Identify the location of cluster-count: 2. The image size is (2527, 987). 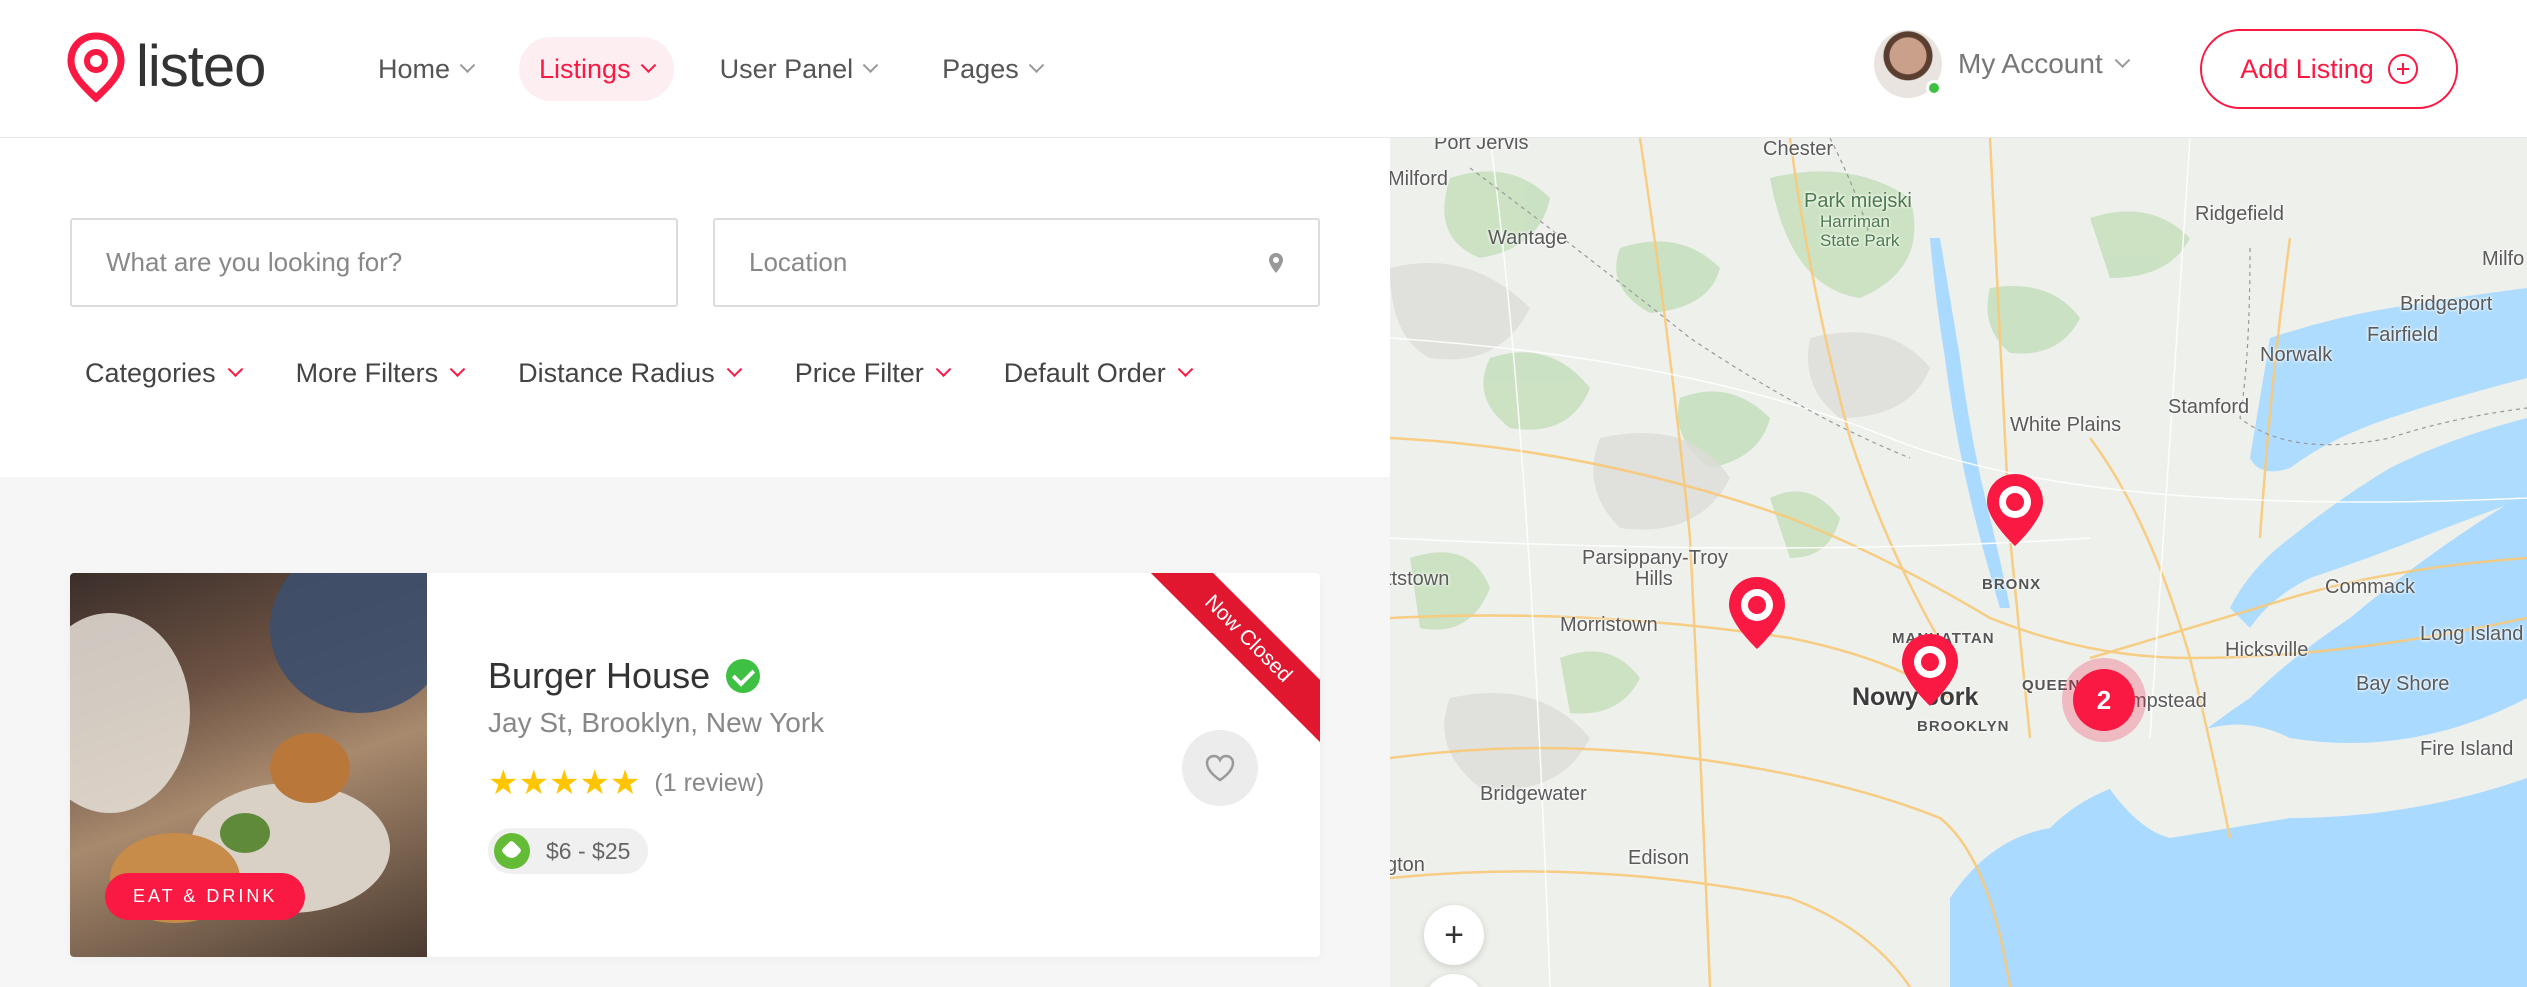
(2104, 700).